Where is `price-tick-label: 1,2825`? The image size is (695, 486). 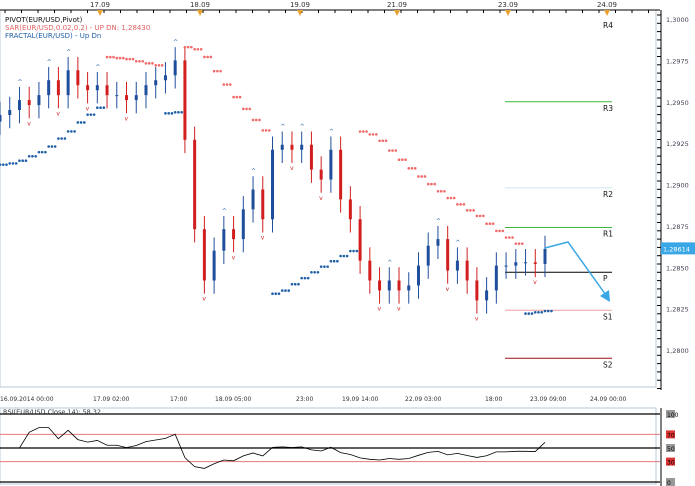
price-tick-label: 1,2825 is located at coordinates (677, 310).